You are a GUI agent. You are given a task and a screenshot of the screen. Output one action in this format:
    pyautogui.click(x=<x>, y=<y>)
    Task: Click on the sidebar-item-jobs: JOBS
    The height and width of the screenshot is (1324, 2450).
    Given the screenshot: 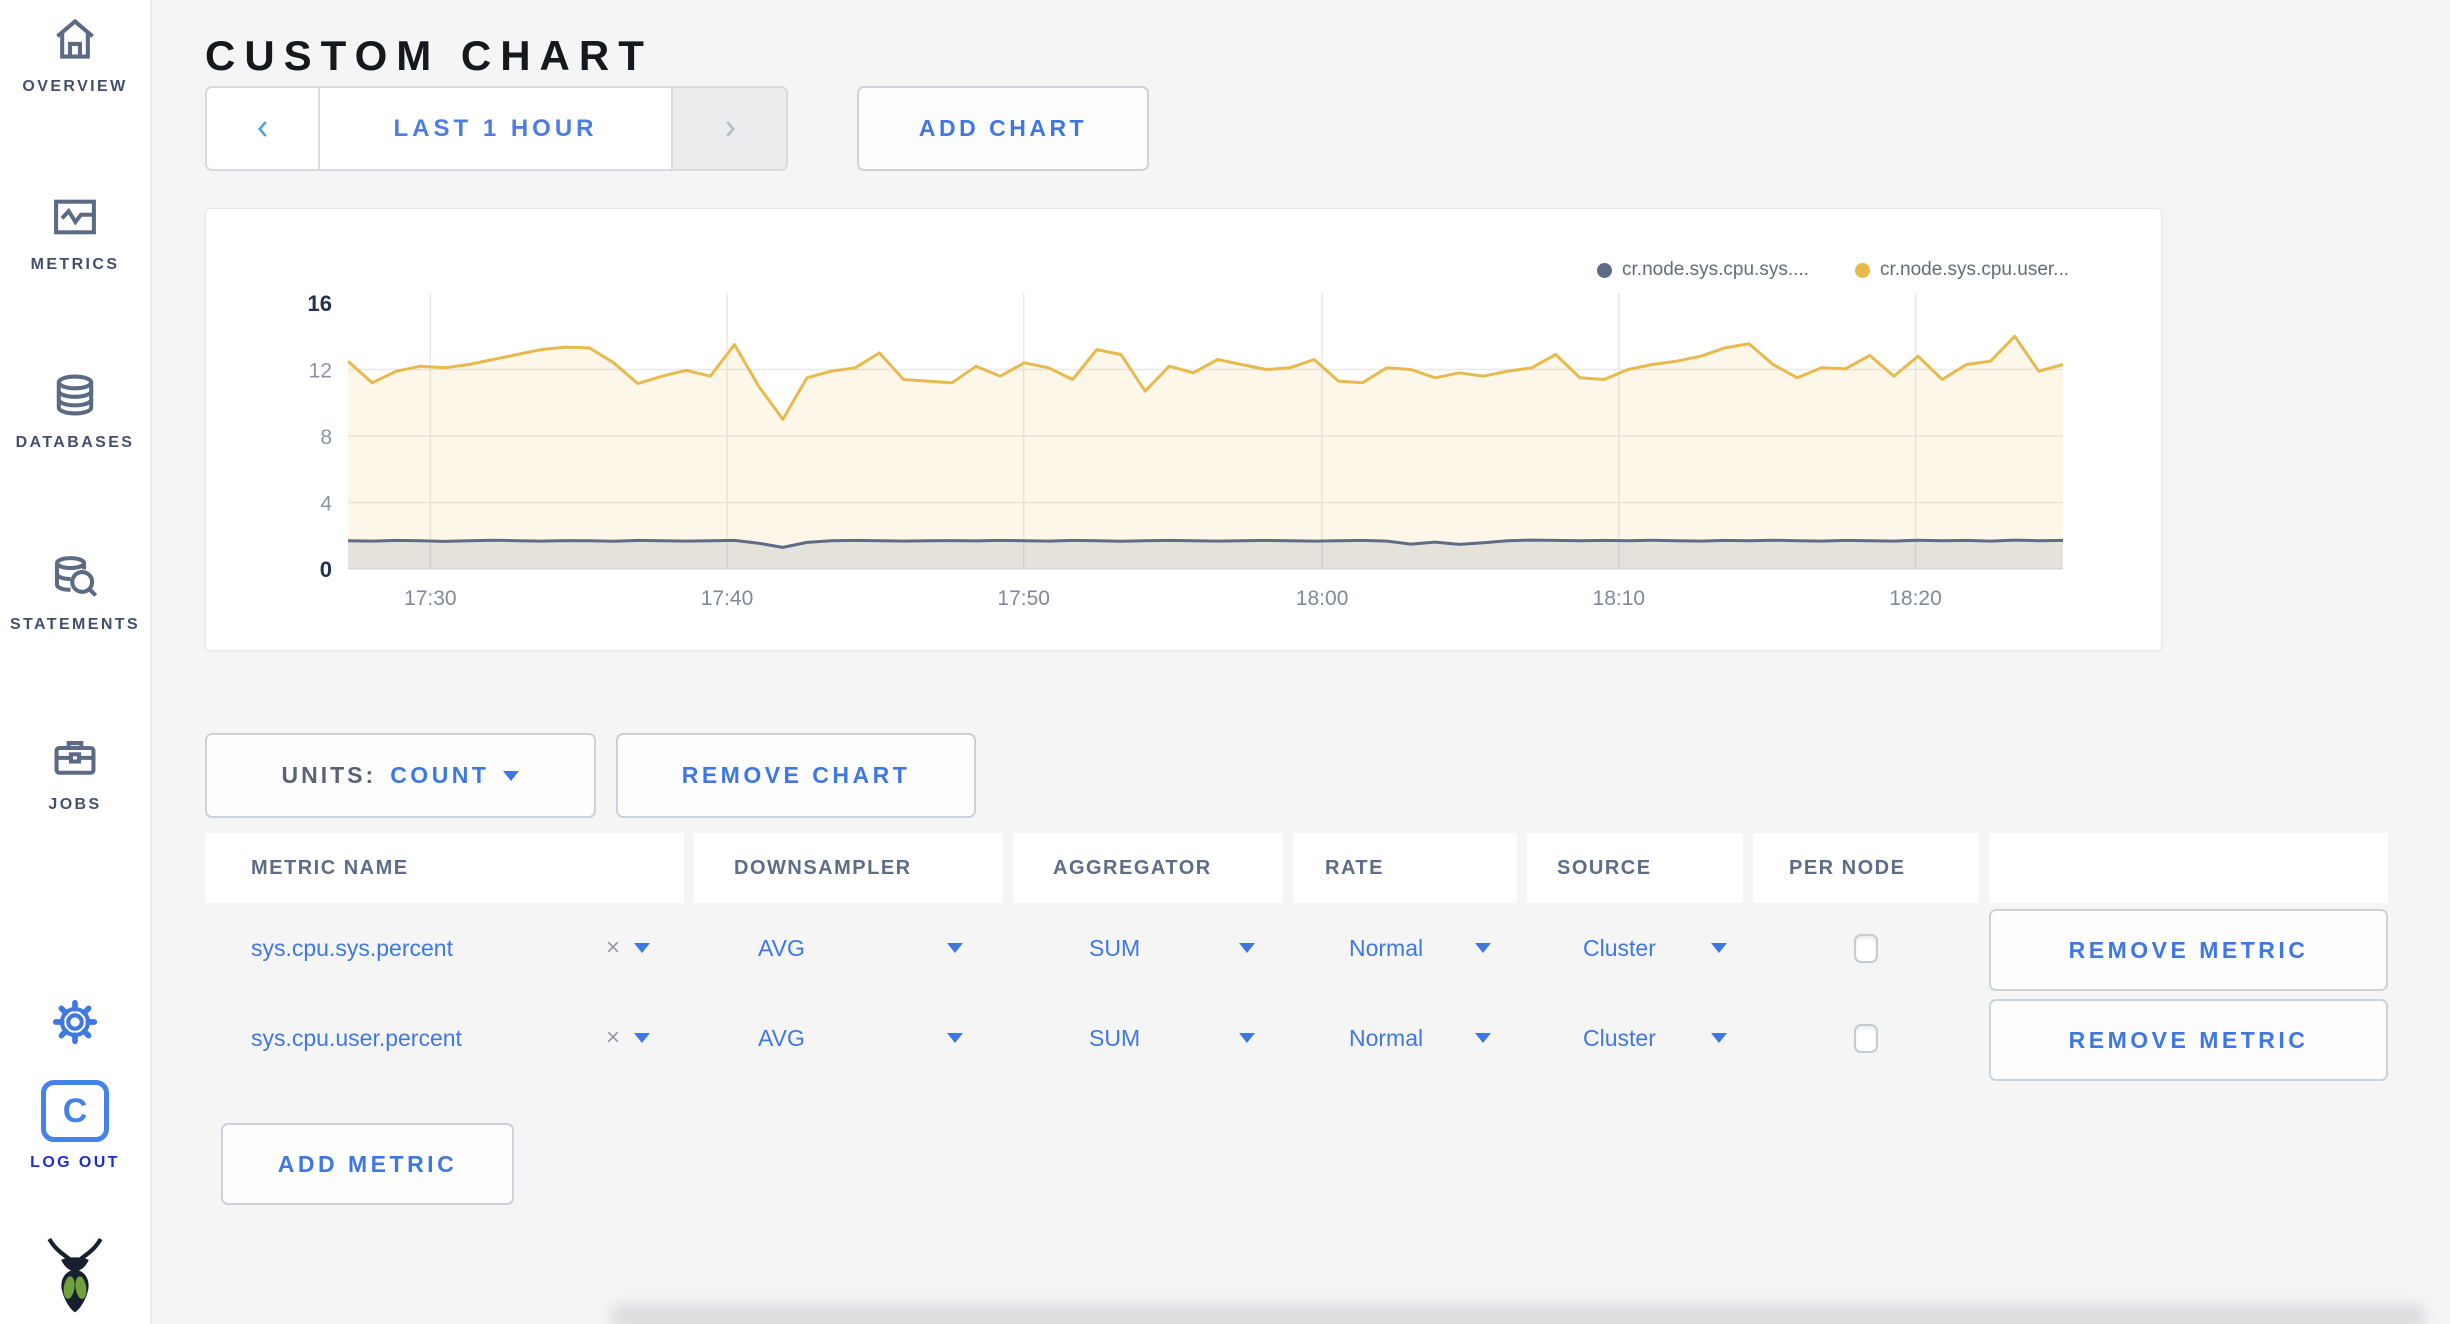 What is the action you would take?
    pyautogui.click(x=75, y=772)
    